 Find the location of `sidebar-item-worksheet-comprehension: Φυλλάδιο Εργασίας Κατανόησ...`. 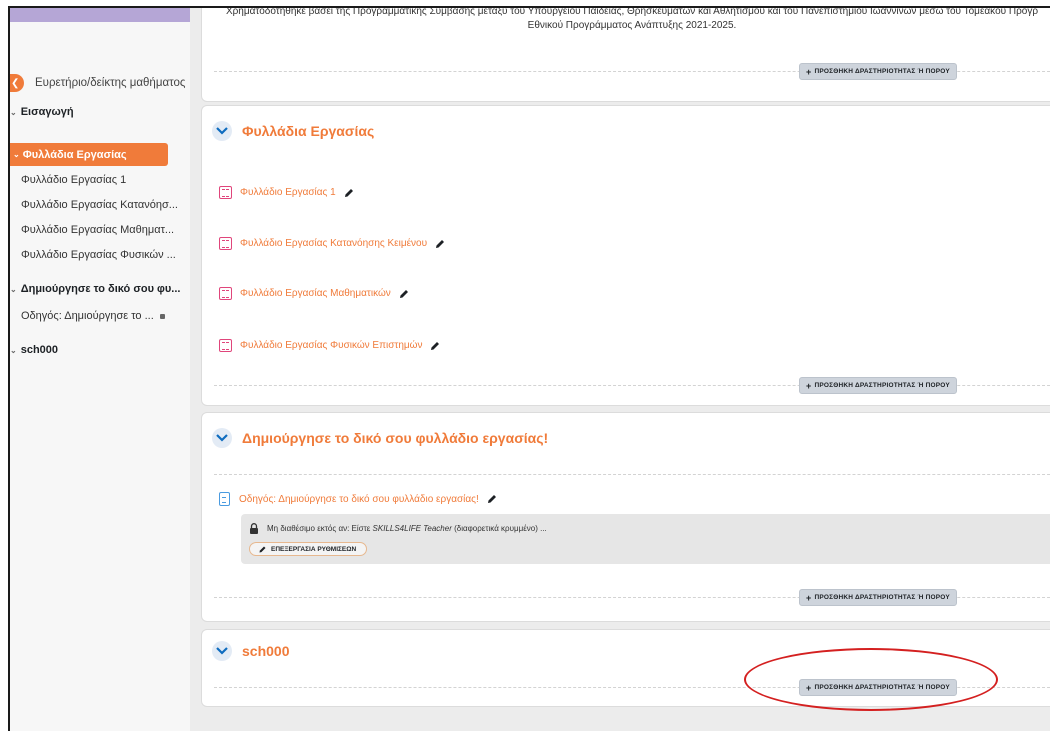

sidebar-item-worksheet-comprehension: Φυλλάδιο Εργασίας Κατανόησ... is located at coordinates (99, 205).